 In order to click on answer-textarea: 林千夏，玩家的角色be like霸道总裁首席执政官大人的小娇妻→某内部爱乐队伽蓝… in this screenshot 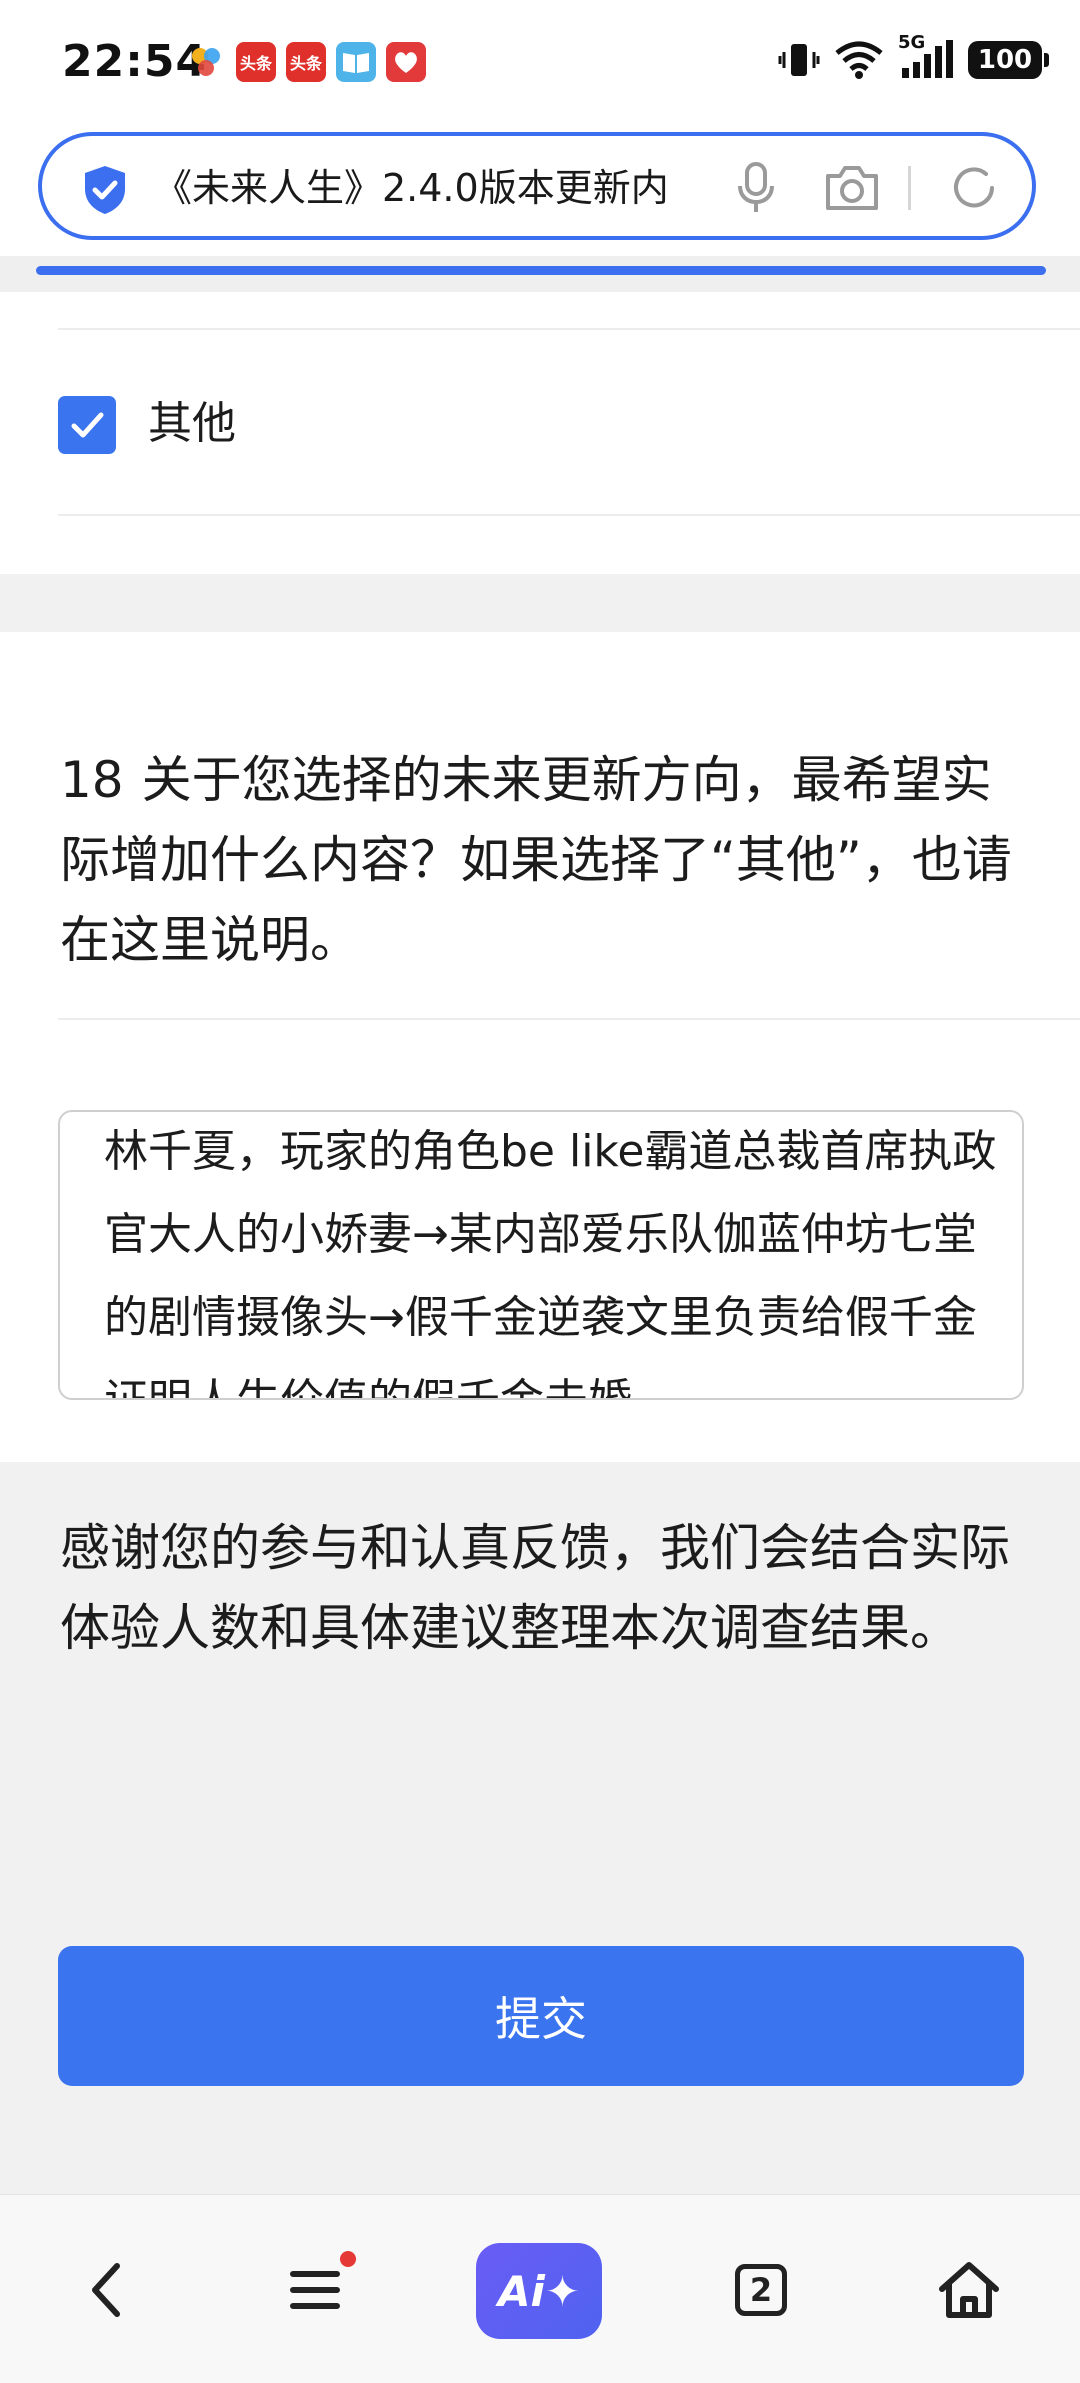, I will do `click(541, 1255)`.